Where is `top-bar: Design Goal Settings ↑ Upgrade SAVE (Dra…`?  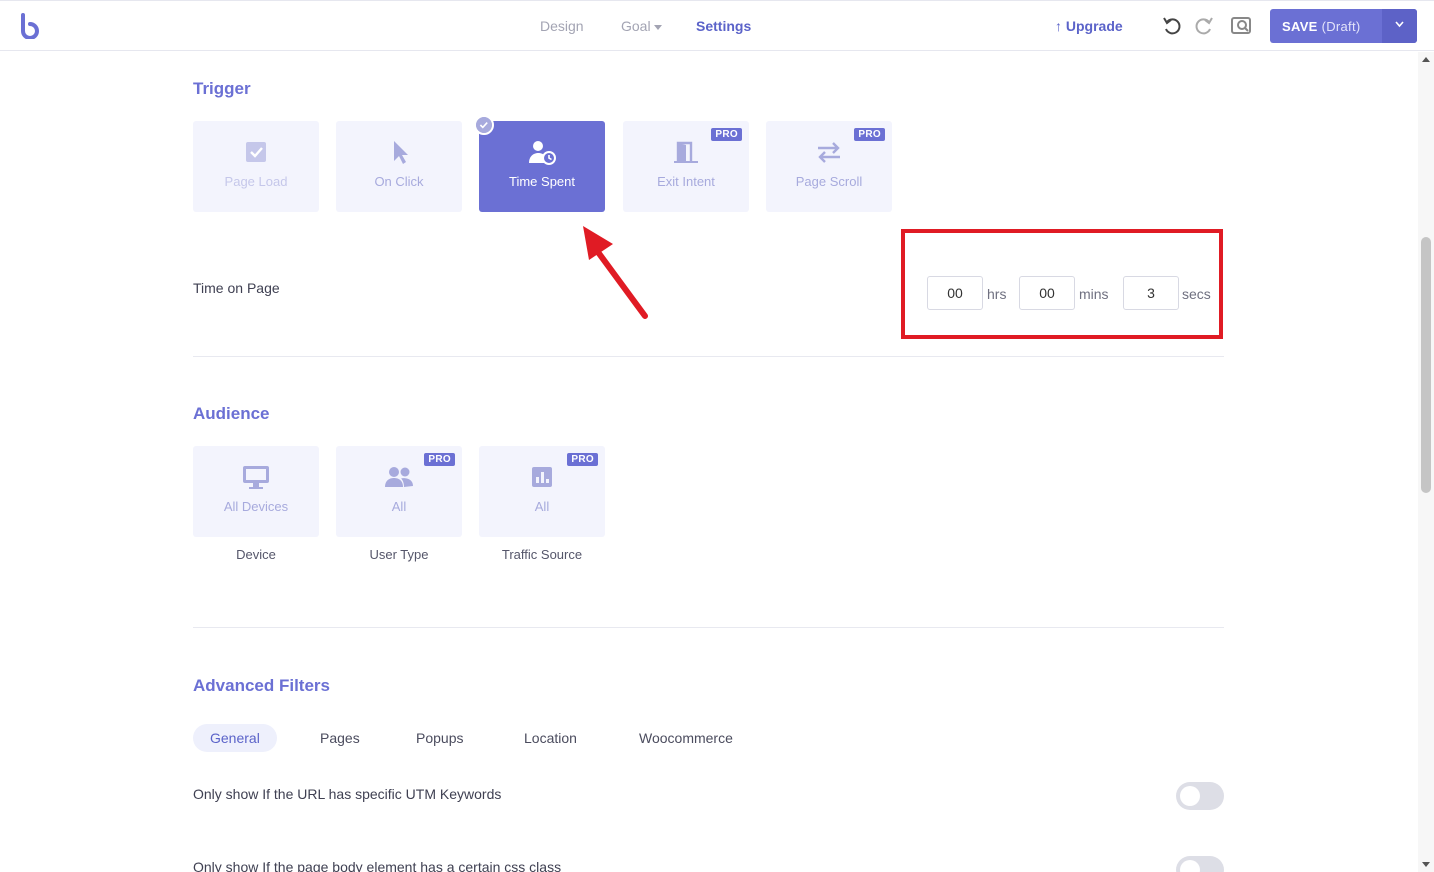 top-bar: Design Goal Settings ↑ Upgrade SAVE (Dra… is located at coordinates (717, 25).